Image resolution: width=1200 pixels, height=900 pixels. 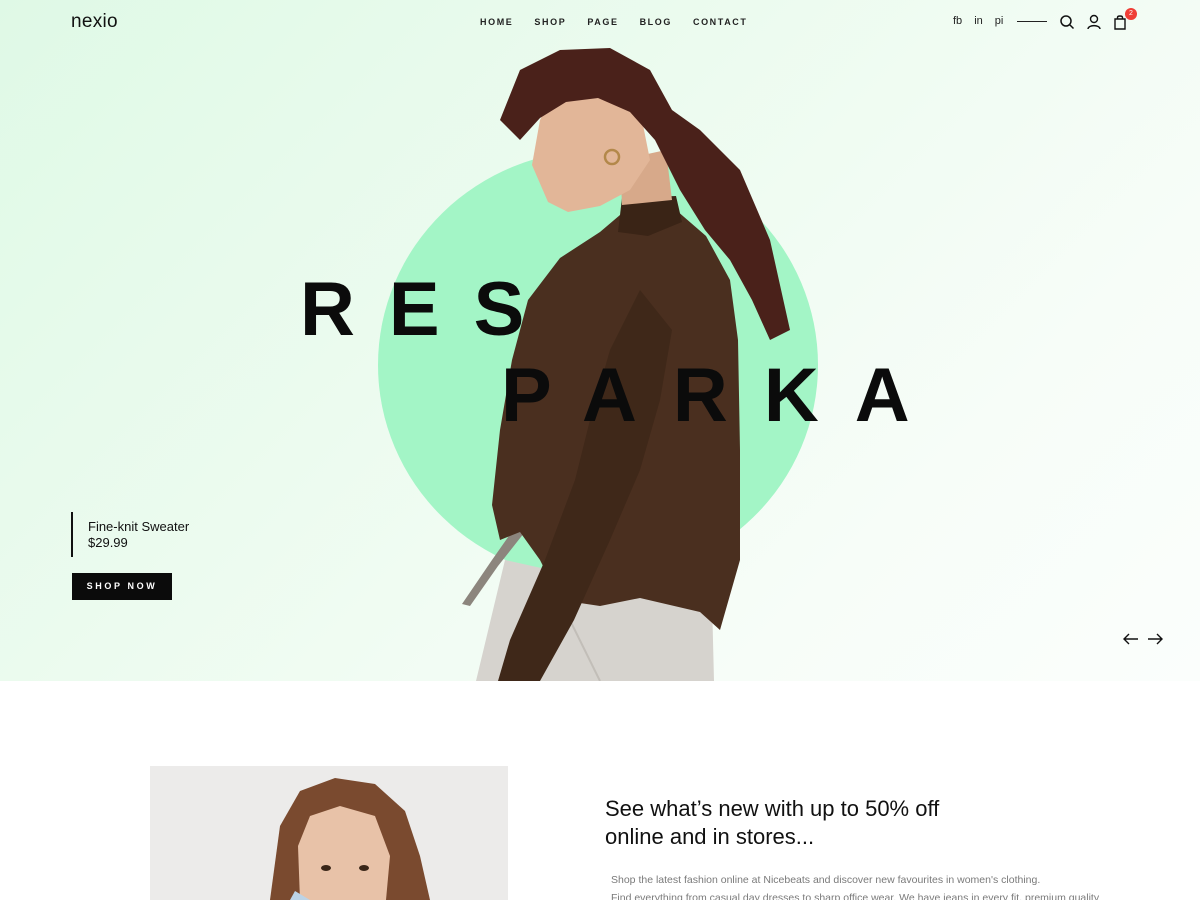 I want to click on nav-item-blog: BLOG, so click(x=656, y=22).